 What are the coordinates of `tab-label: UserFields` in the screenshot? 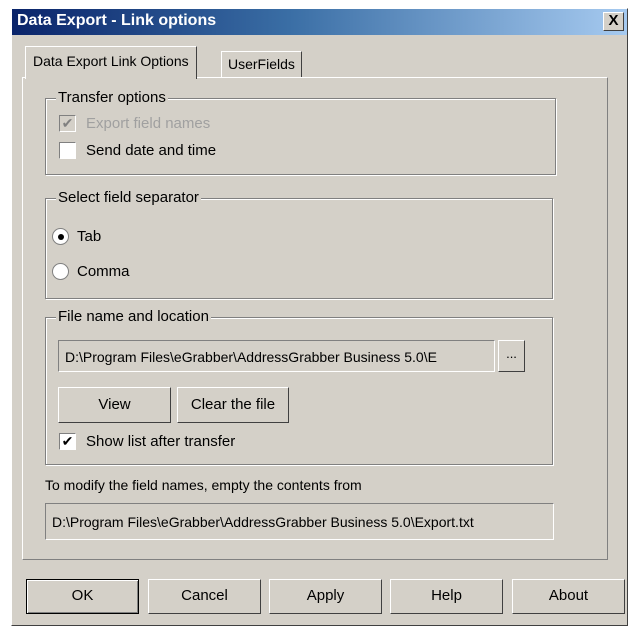 It's located at (261, 64).